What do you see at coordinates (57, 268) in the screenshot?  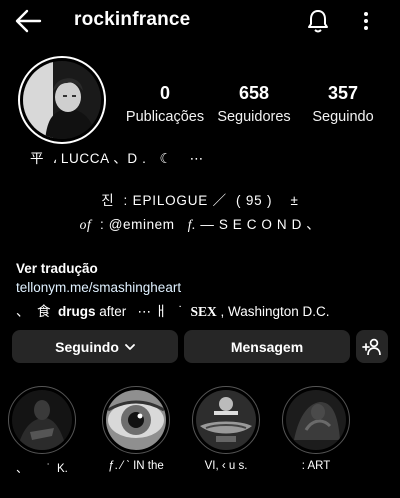 I see `translate-link: Ver tradução` at bounding box center [57, 268].